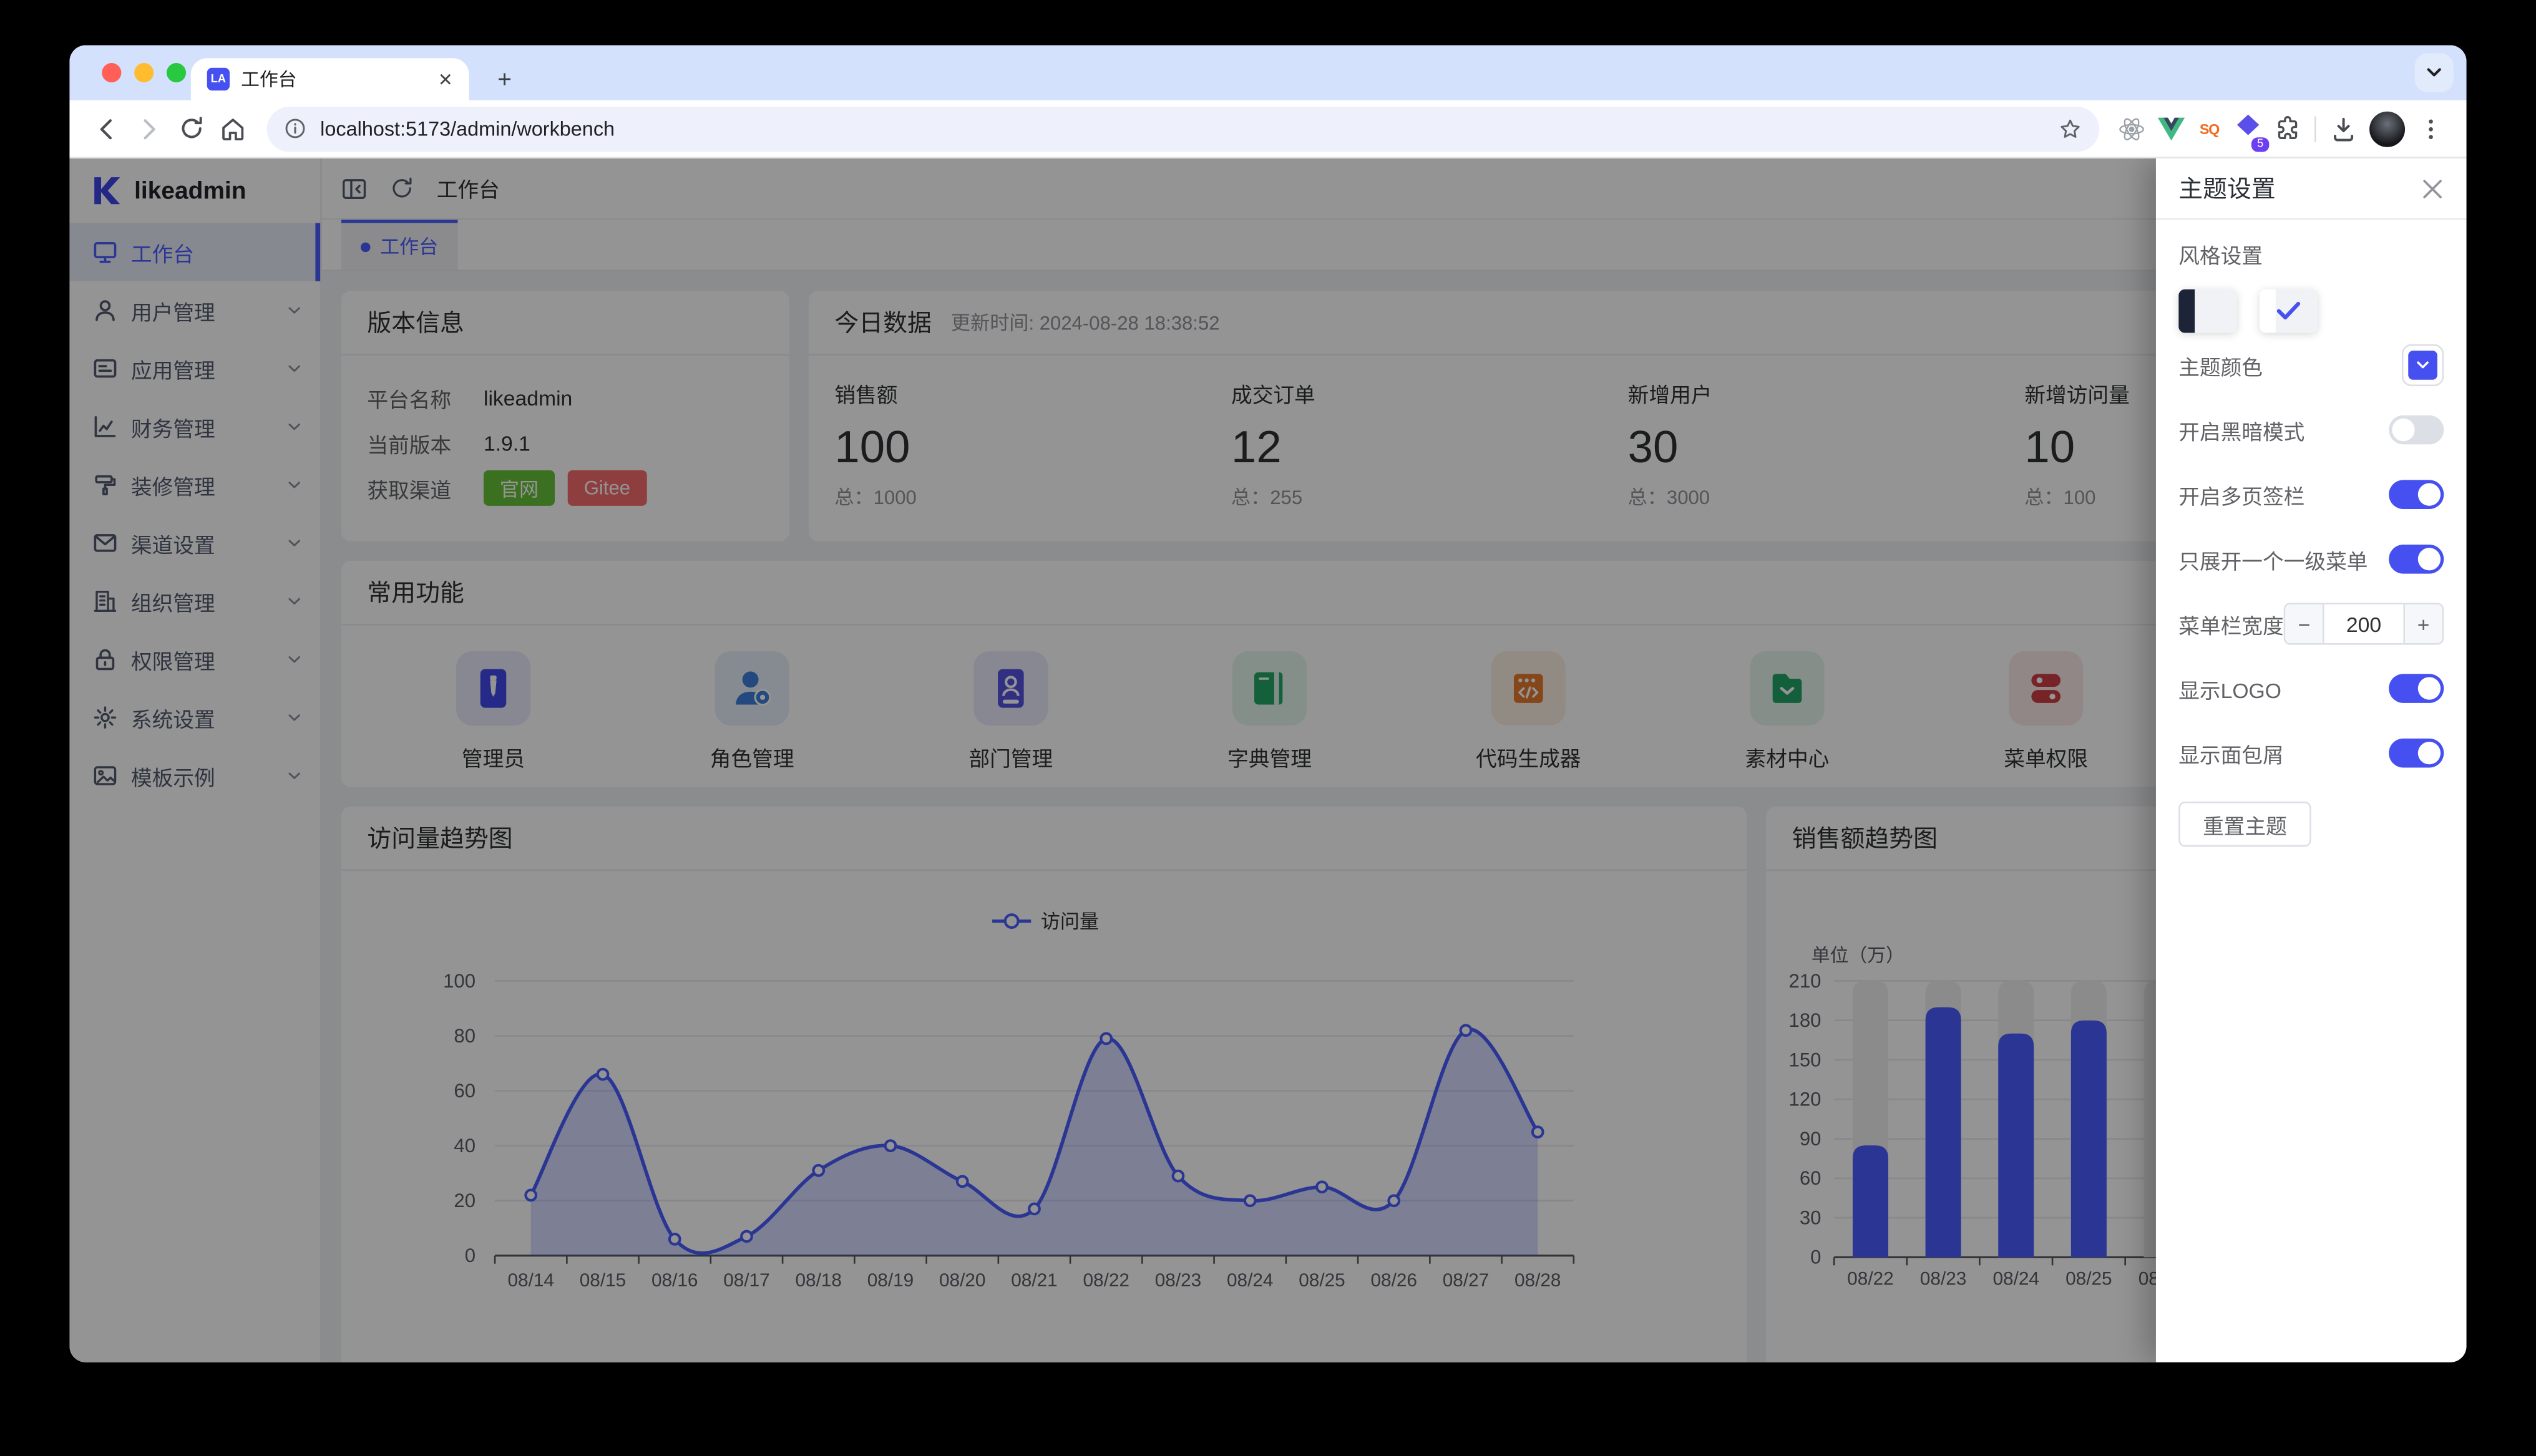  I want to click on minimize-window-button, so click(144, 73).